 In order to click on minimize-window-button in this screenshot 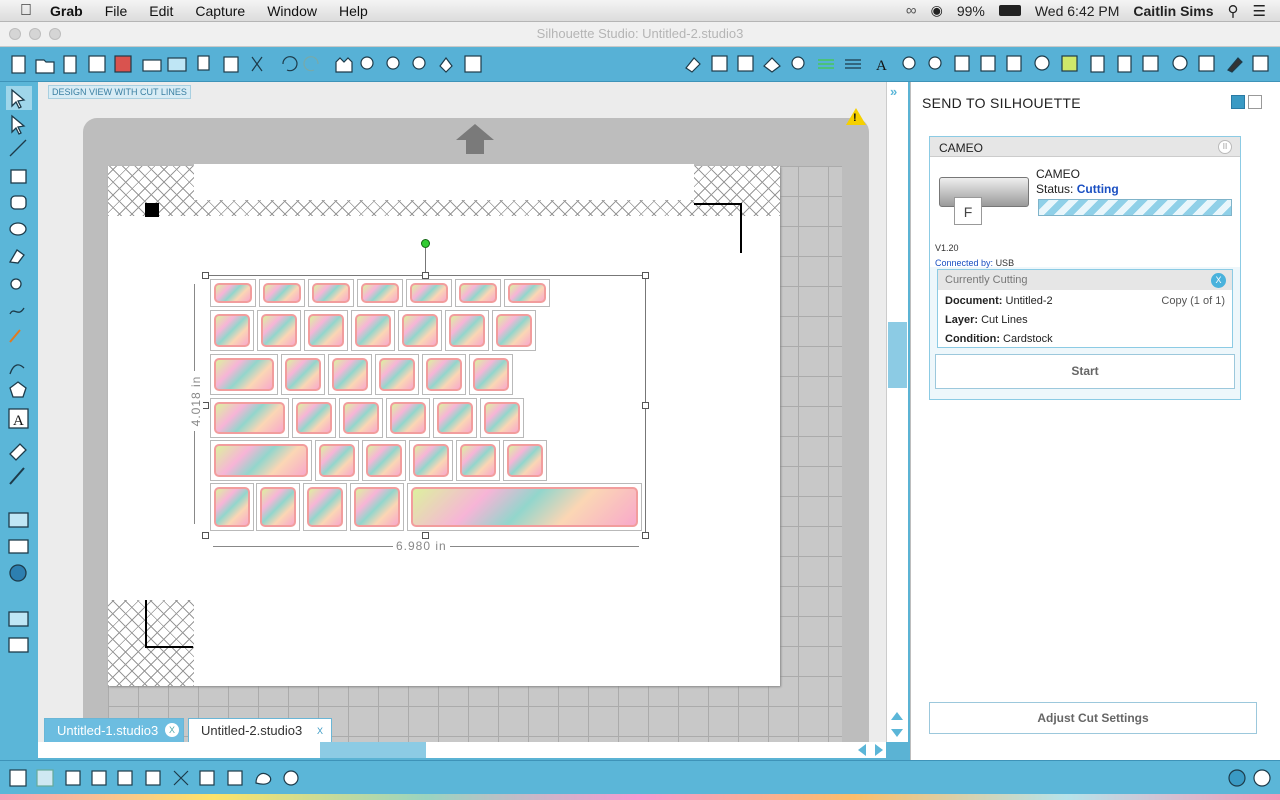, I will do `click(35, 34)`.